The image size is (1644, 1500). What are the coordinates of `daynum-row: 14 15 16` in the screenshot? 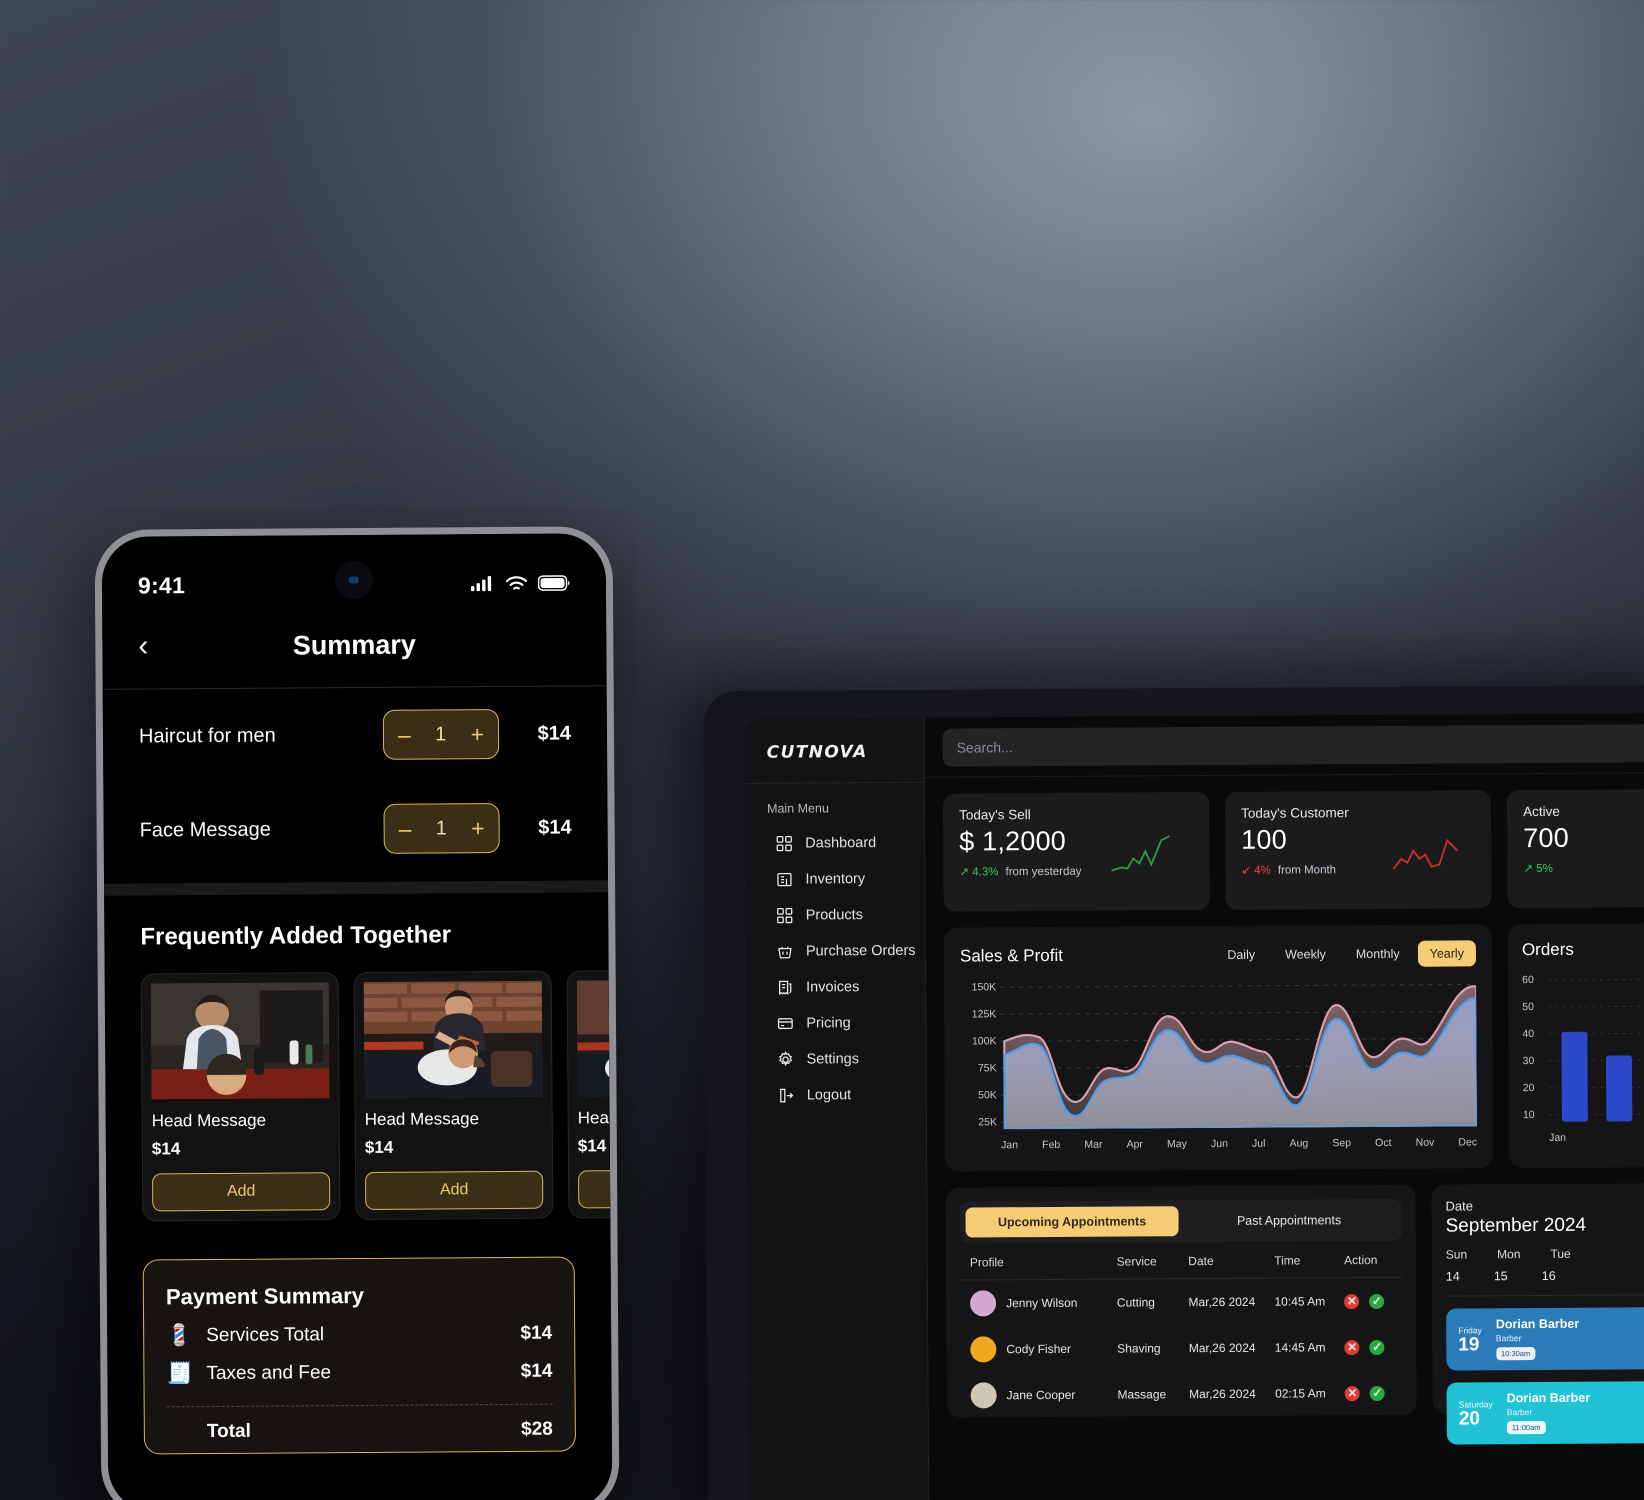 It's located at (1544, 1282).